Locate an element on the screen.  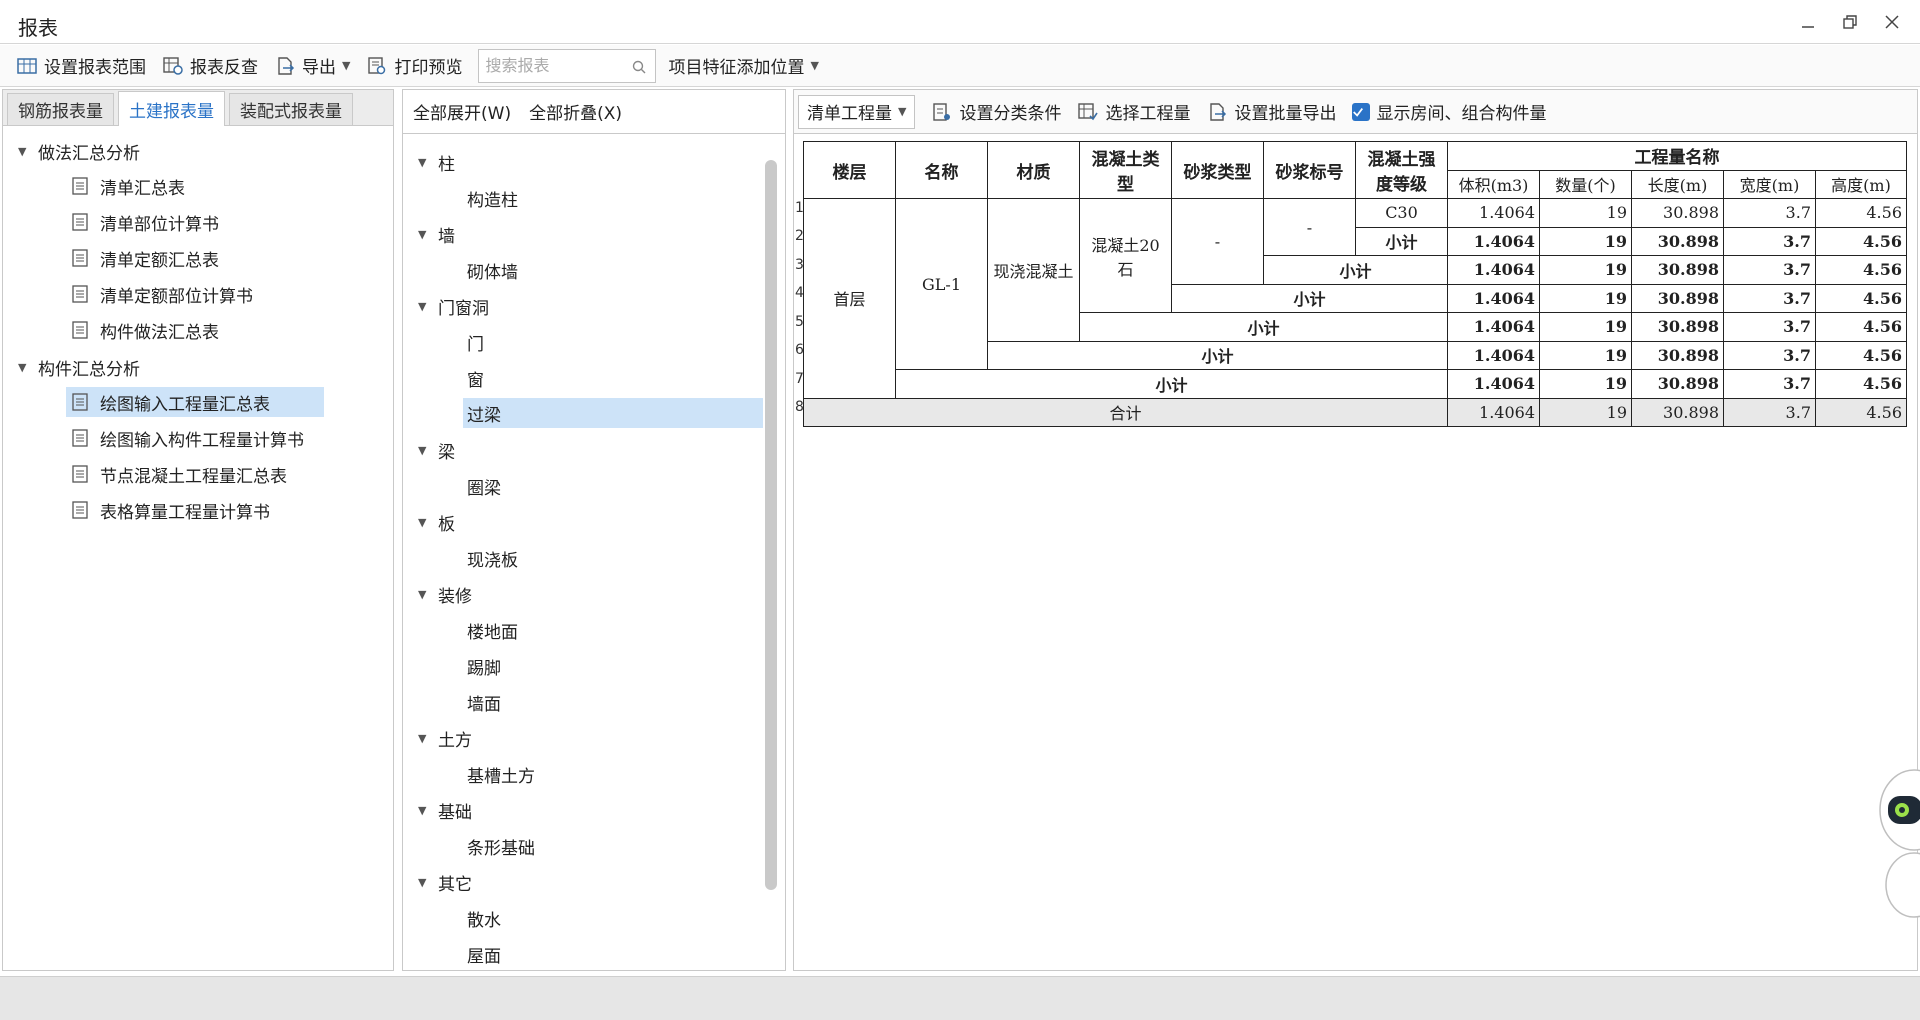
checkbox-checked-icon is located at coordinates (1361, 111).